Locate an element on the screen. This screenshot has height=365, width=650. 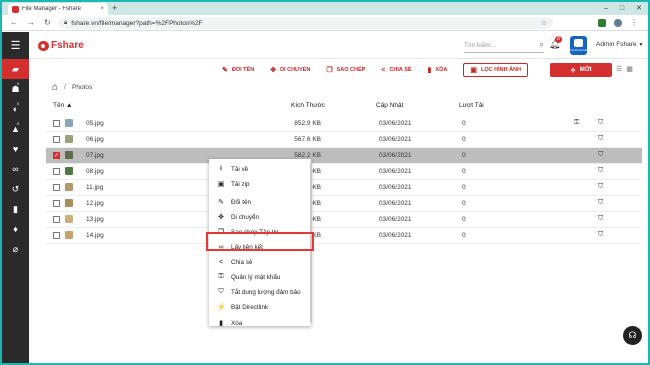
maximize-button: □ is located at coordinates (622, 8).